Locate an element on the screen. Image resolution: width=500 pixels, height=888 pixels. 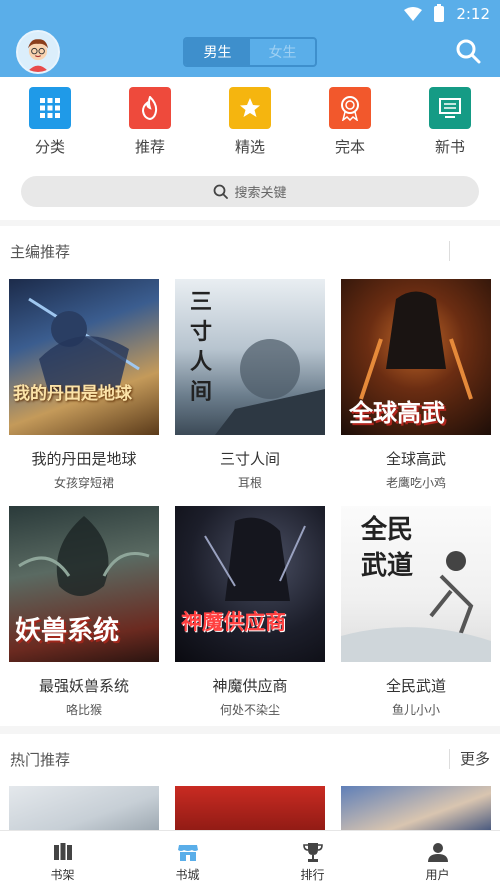
book-card: 妖兽系统 最强妖兽系统 咯比猴 is located at coordinates (84, 612).